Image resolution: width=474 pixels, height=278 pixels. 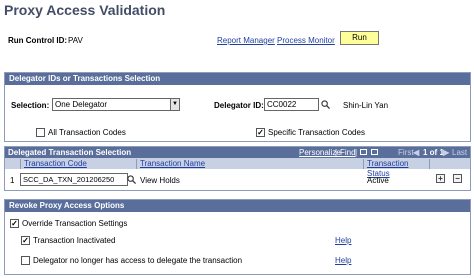 I want to click on minus-icon: −, so click(x=457, y=178).